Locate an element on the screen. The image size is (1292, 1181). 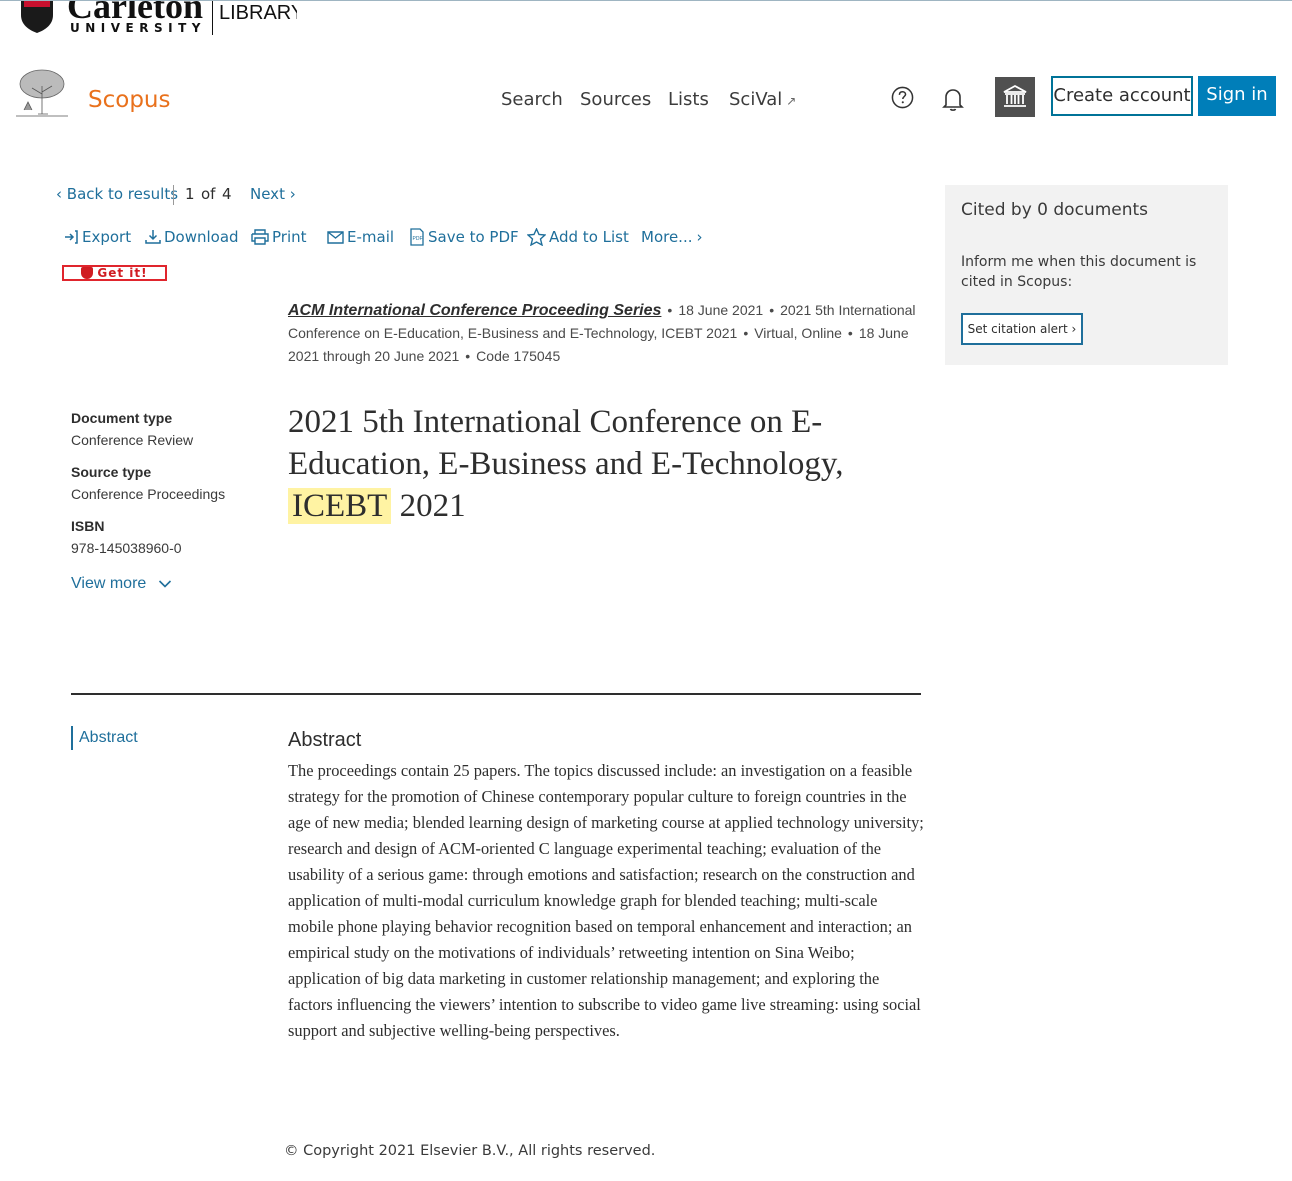
set-citation-alert-button: Set citation alert › is located at coordinates (1022, 329).